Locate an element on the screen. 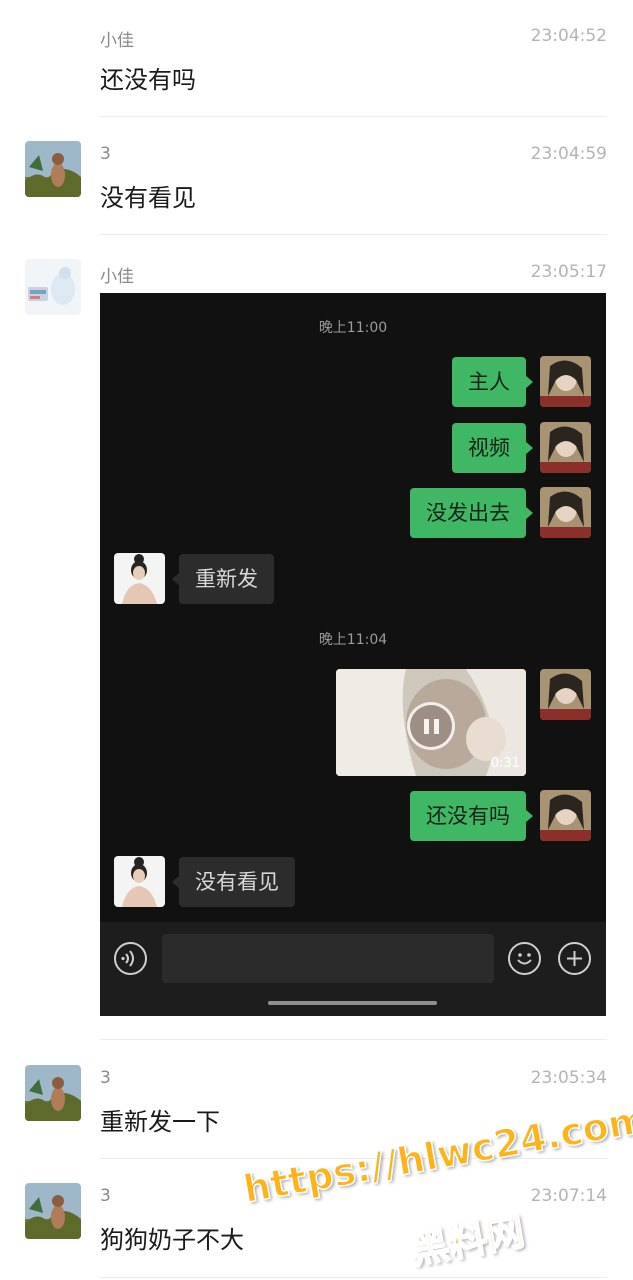 Image resolution: width=633 pixels, height=1280 pixels. message-text: 还没有吗 is located at coordinates (148, 77).